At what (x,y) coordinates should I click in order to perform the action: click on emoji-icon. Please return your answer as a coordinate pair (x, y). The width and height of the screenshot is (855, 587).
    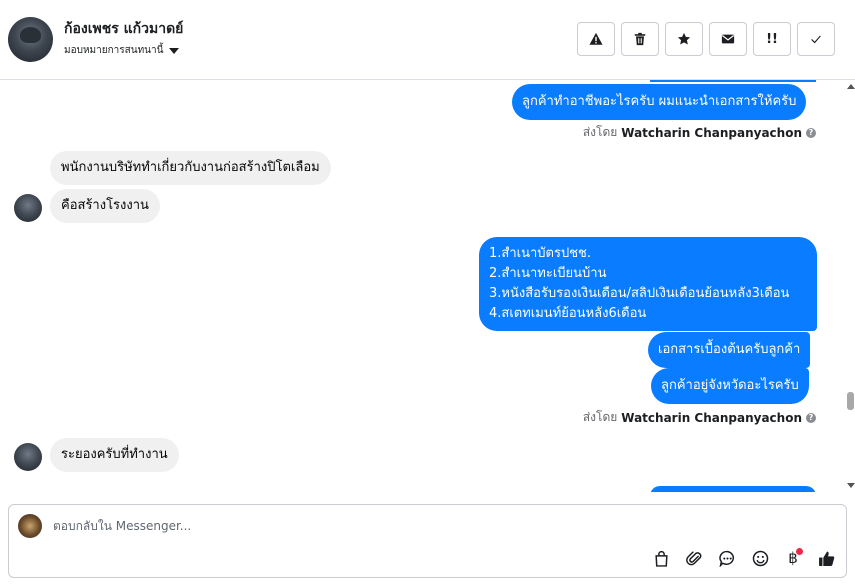
    Looking at the image, I should click on (760, 558).